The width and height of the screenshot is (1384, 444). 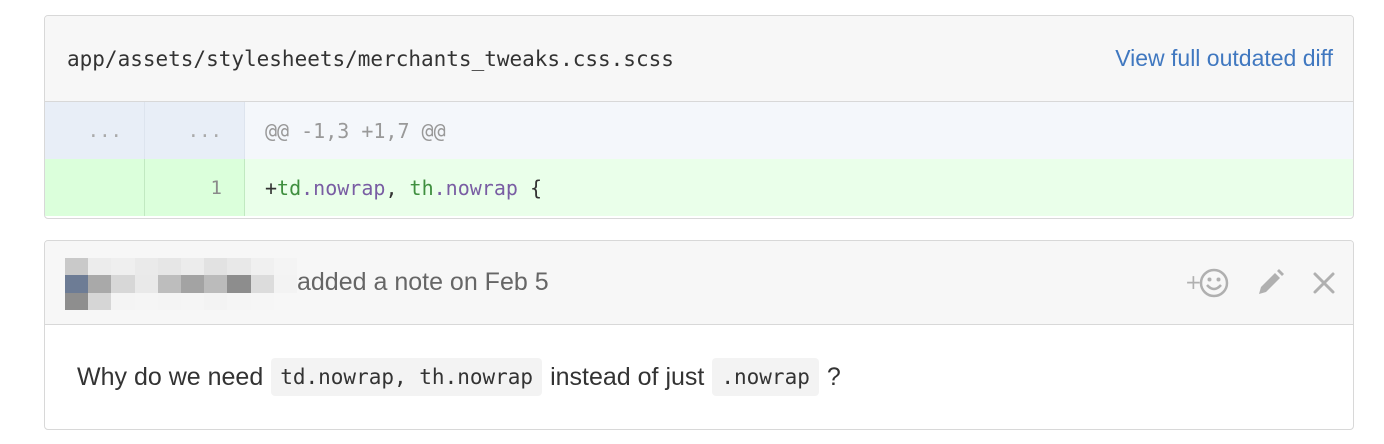 What do you see at coordinates (1224, 58) in the screenshot?
I see `view-full-outdated-diff-link: View full outdated diff` at bounding box center [1224, 58].